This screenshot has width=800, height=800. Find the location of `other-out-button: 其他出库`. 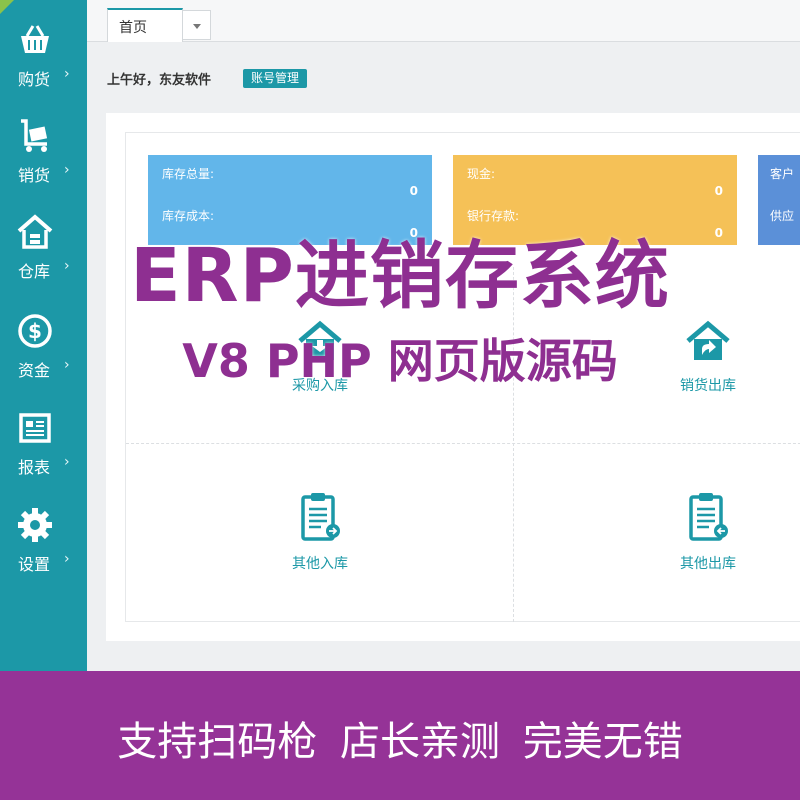

other-out-button: 其他出库 is located at coordinates (708, 532).